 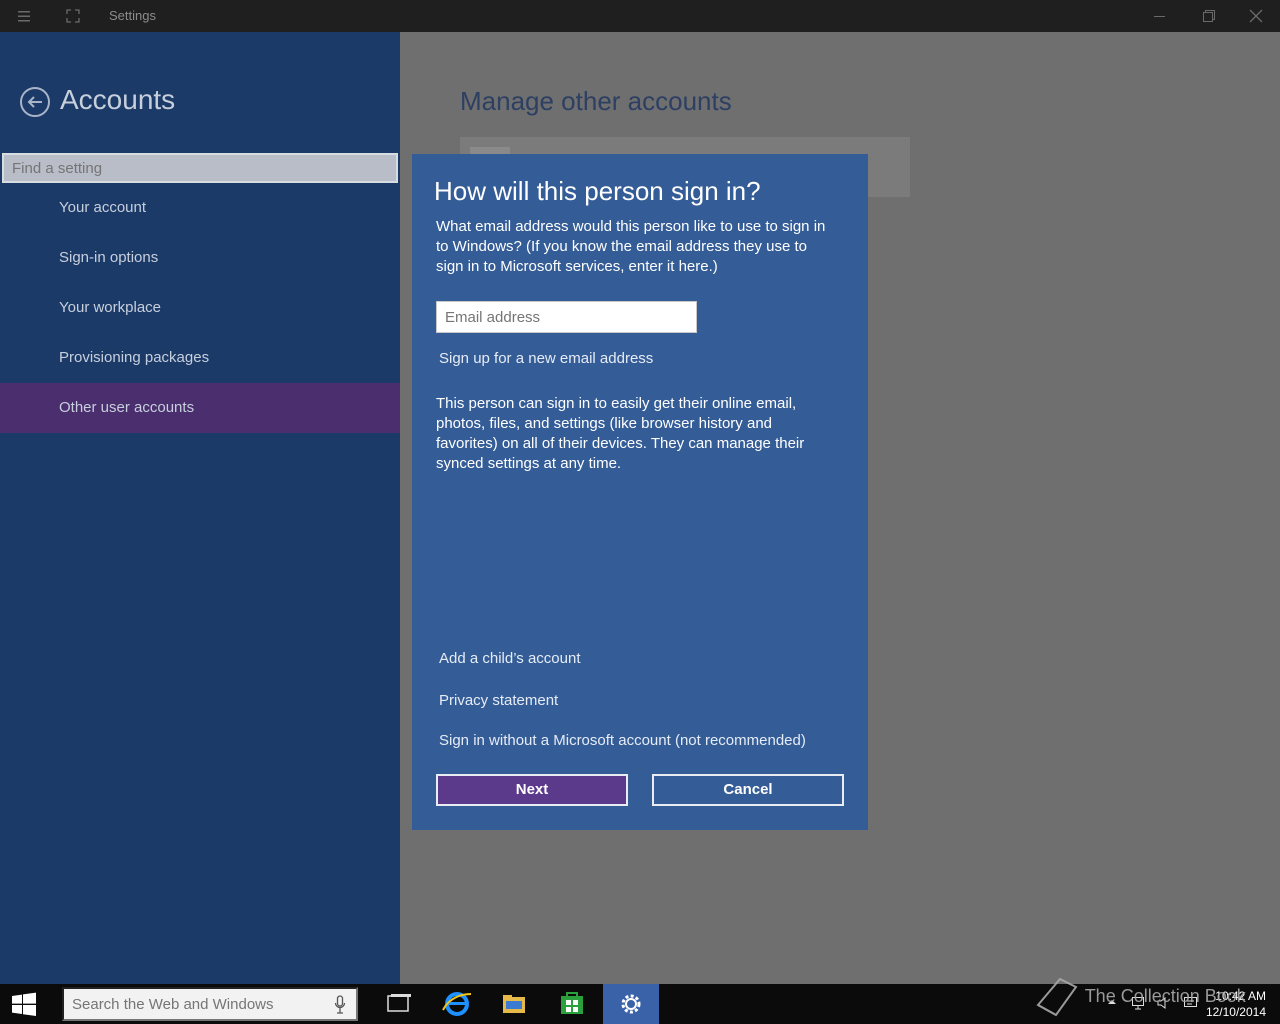 I want to click on gear-icon, so click(x=631, y=1004).